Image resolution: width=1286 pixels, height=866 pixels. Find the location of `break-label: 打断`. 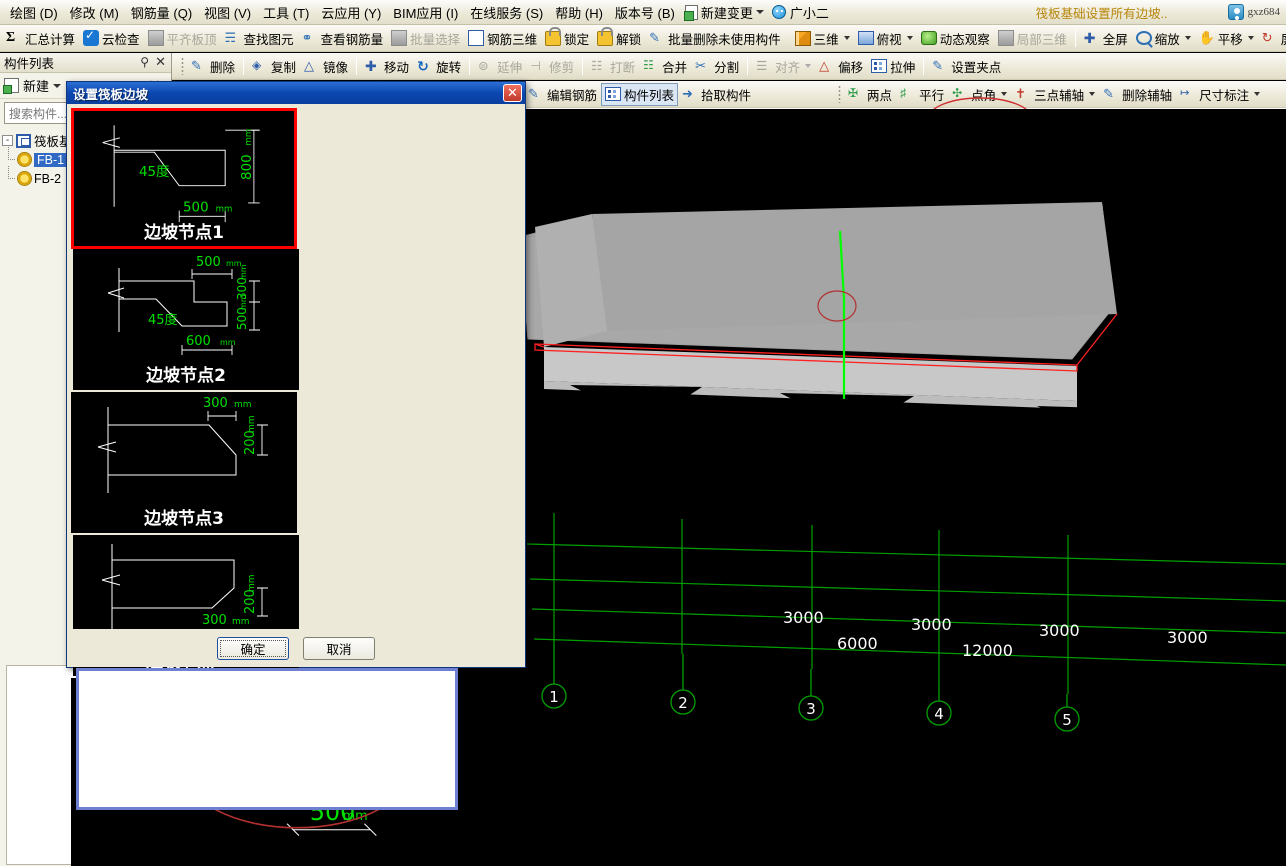

break-label: 打断 is located at coordinates (623, 67).